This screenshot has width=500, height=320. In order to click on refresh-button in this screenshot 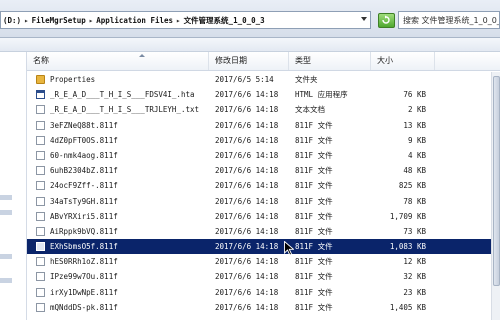, I will do `click(386, 20)`.